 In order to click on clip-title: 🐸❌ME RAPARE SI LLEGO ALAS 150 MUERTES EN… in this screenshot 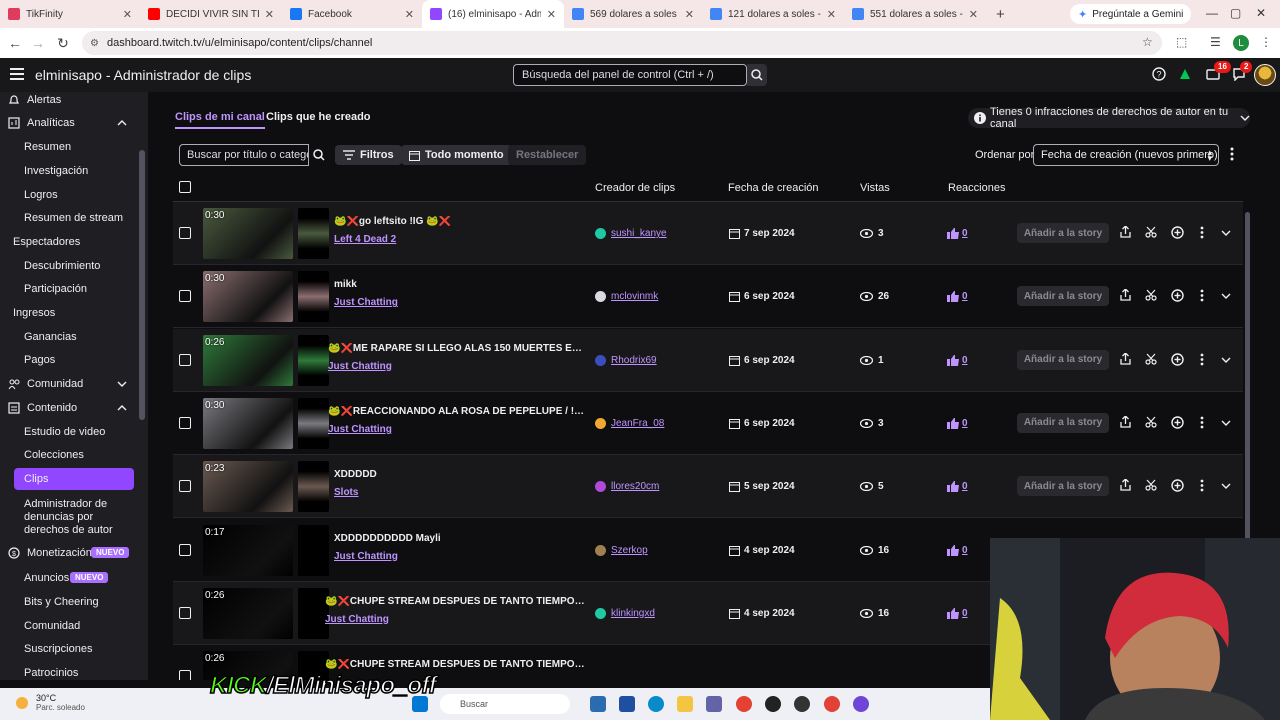, I will do `click(458, 348)`.